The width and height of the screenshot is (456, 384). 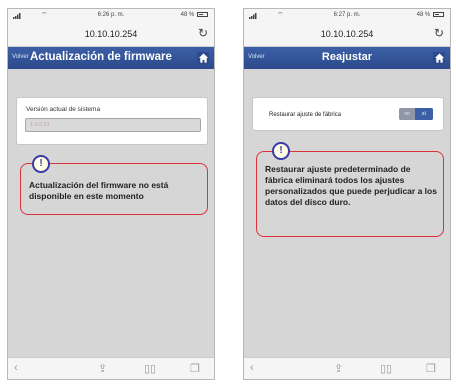 I want to click on toggle-off-label: no, so click(x=407, y=114).